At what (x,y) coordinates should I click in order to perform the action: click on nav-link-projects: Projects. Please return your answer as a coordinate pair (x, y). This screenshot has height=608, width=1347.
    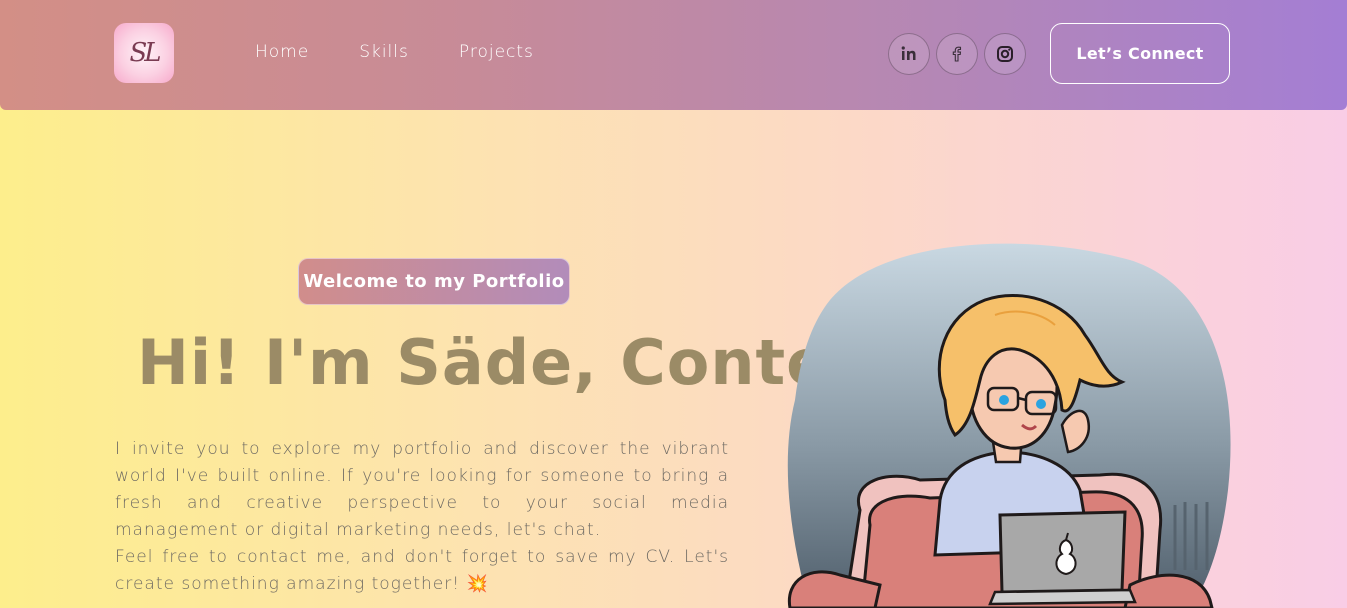
    Looking at the image, I should click on (496, 52).